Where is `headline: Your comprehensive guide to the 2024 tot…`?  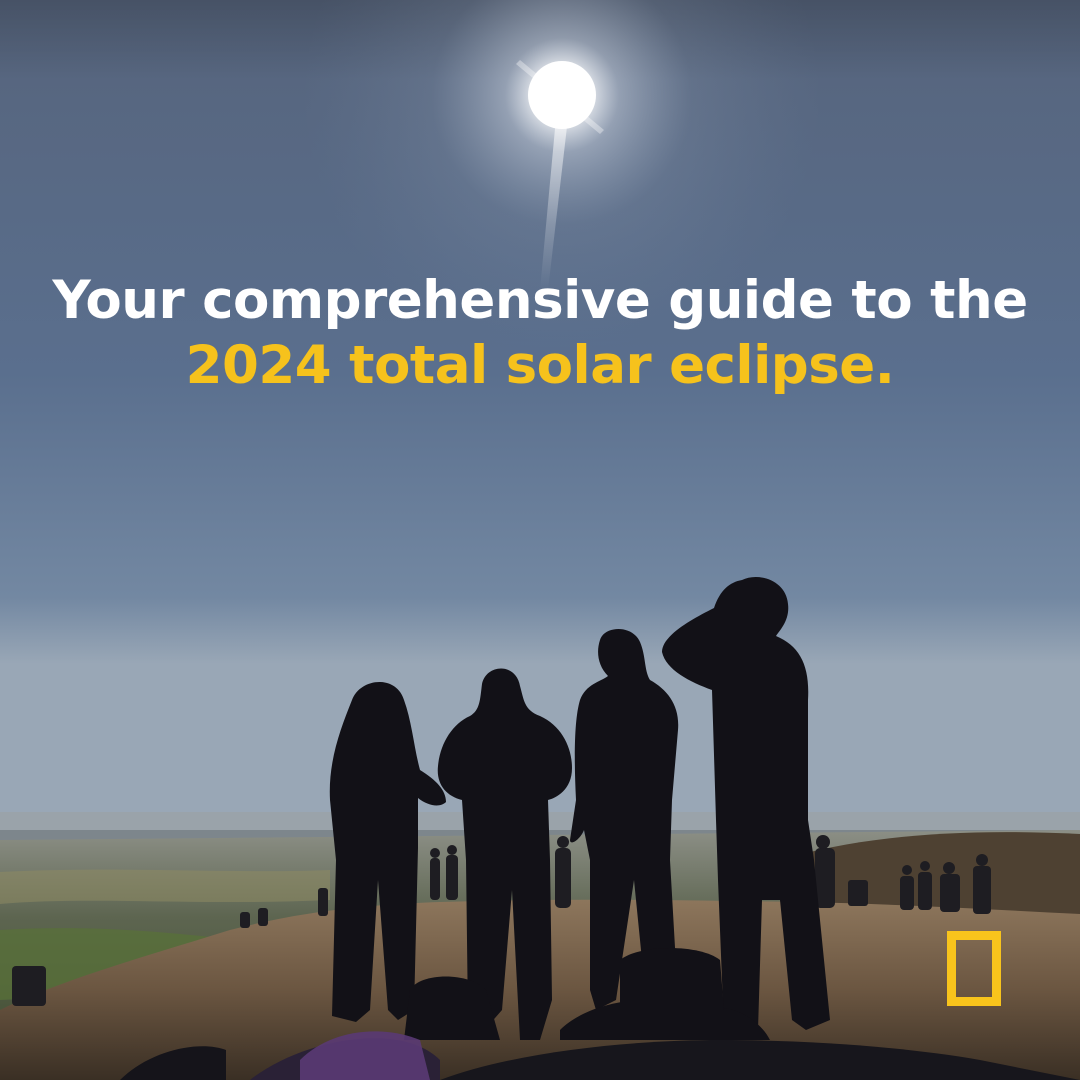 headline: Your comprehensive guide to the 2024 tot… is located at coordinates (540, 333).